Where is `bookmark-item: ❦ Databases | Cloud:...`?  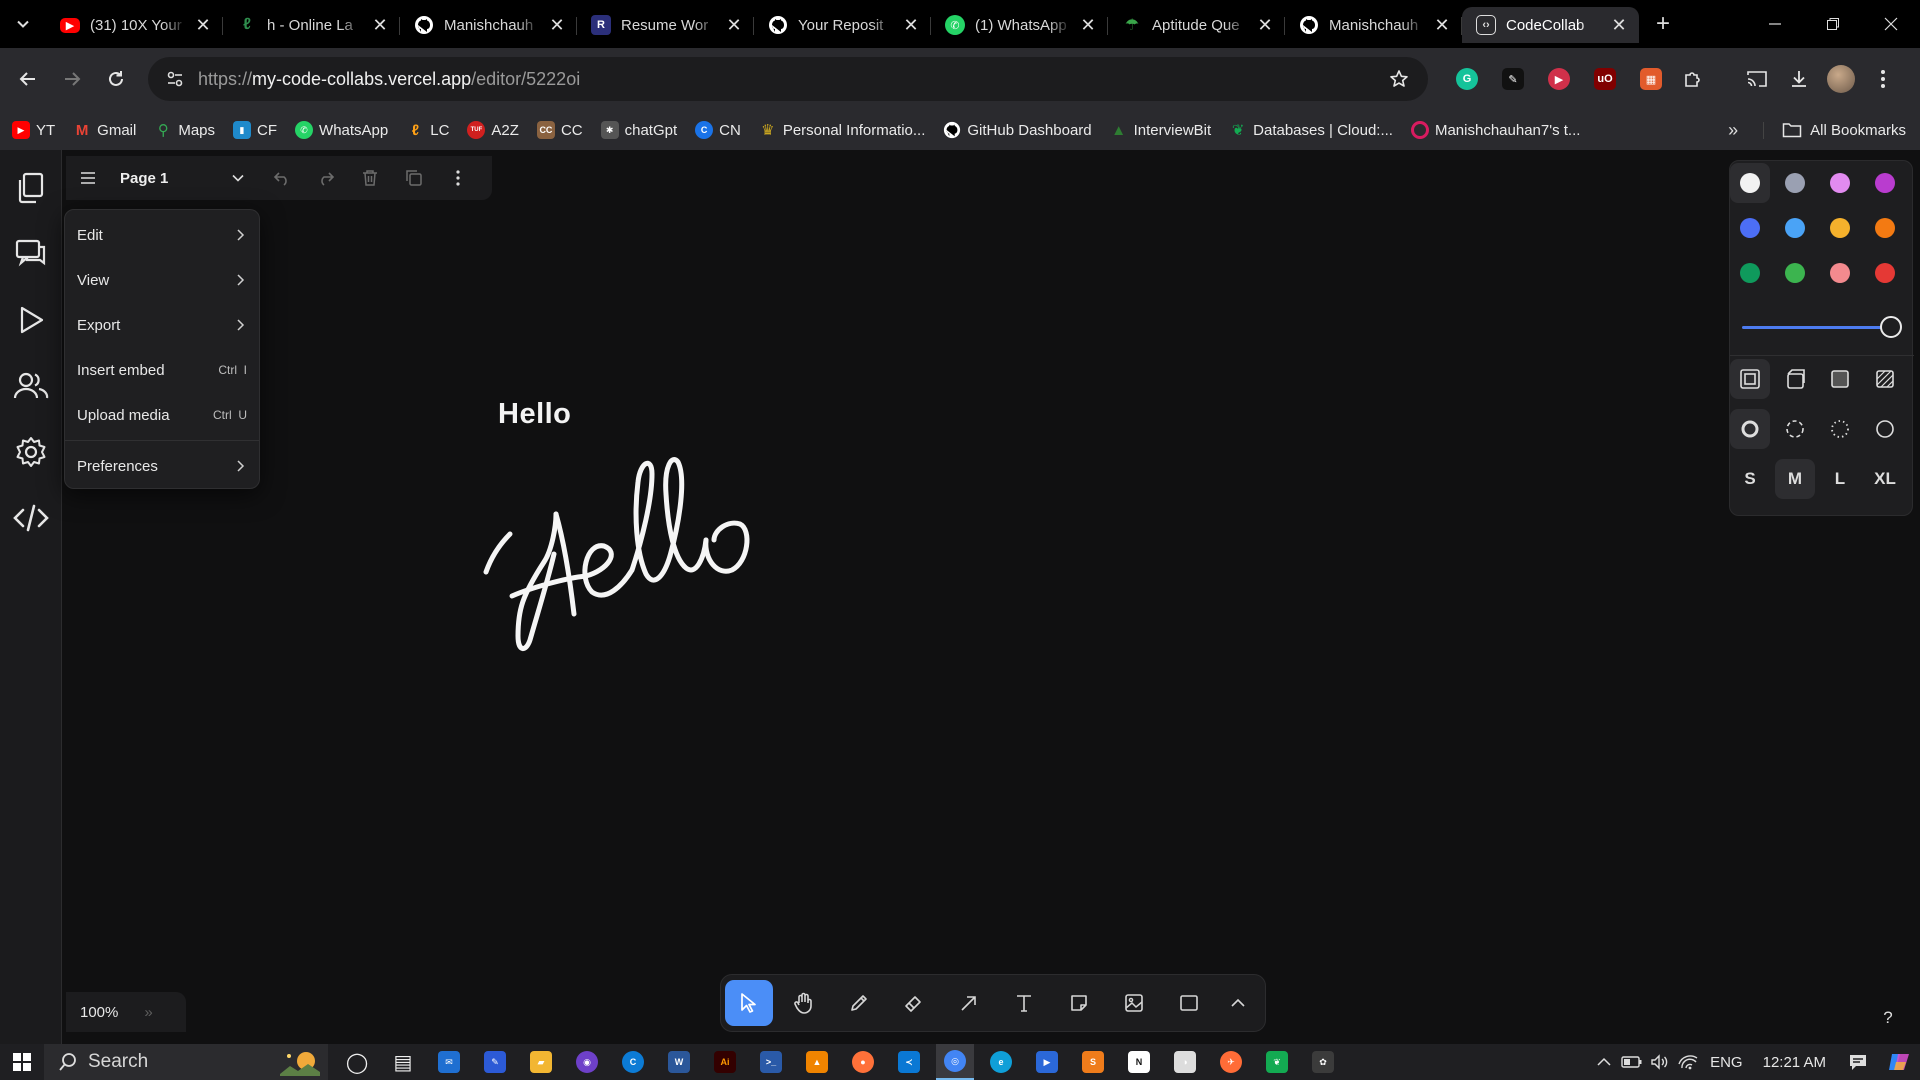 bookmark-item: ❦ Databases | Cloud:... is located at coordinates (1311, 130).